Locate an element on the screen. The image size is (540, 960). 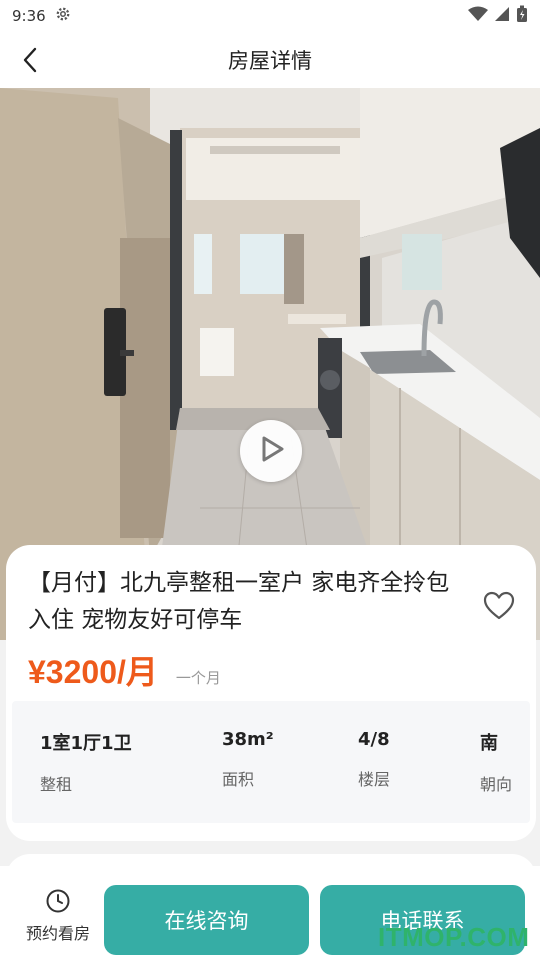
spec-value: 1室1厅1卫 is located at coordinates (86, 743).